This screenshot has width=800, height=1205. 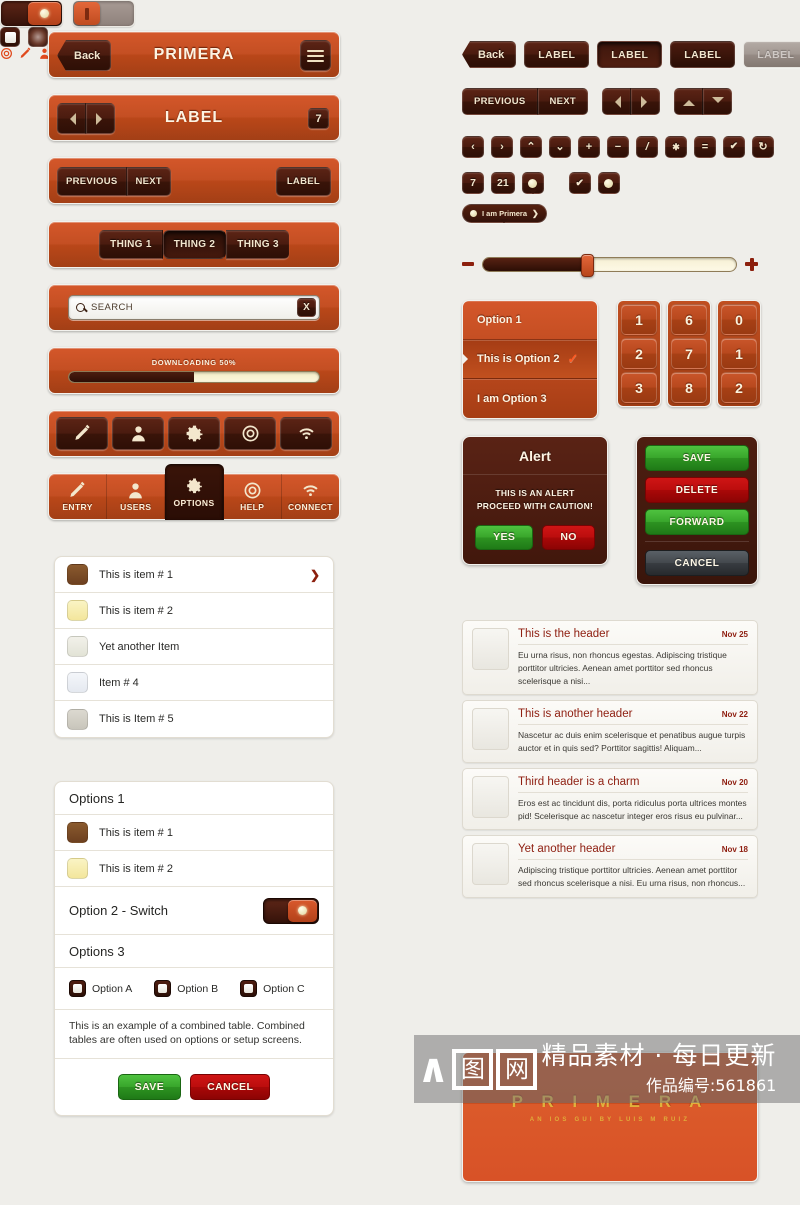 I want to click on tab-thing-1: THING 1, so click(x=131, y=244).